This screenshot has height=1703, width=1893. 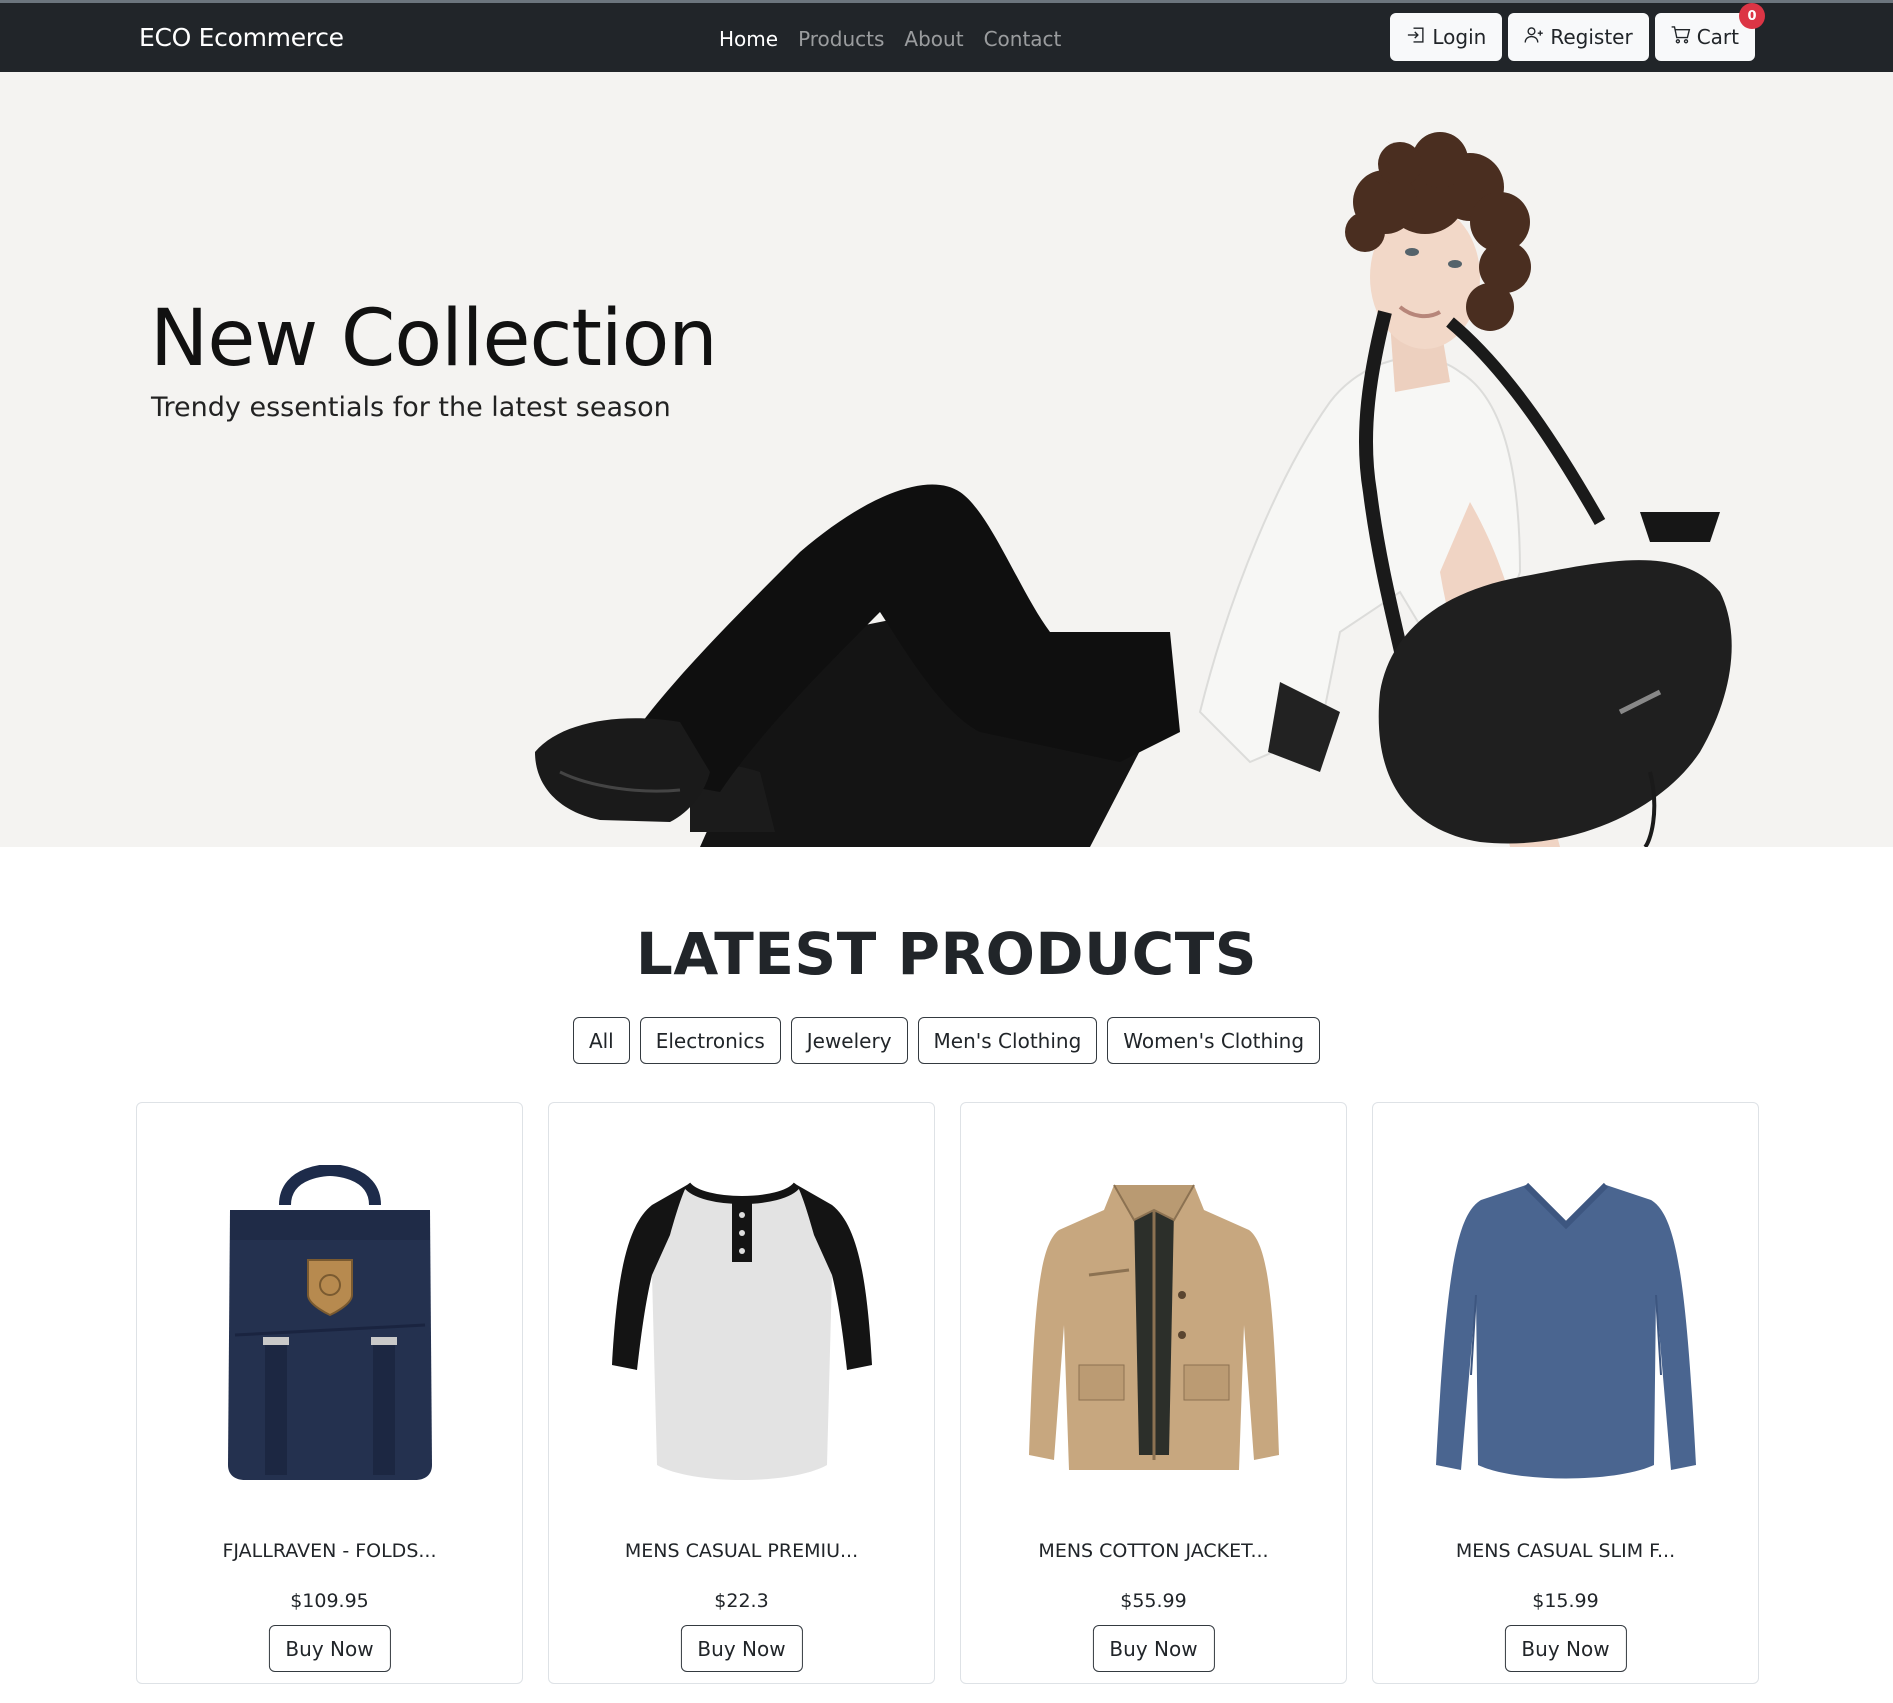 I want to click on longsleeve-shirt-image, so click(x=1566, y=1330).